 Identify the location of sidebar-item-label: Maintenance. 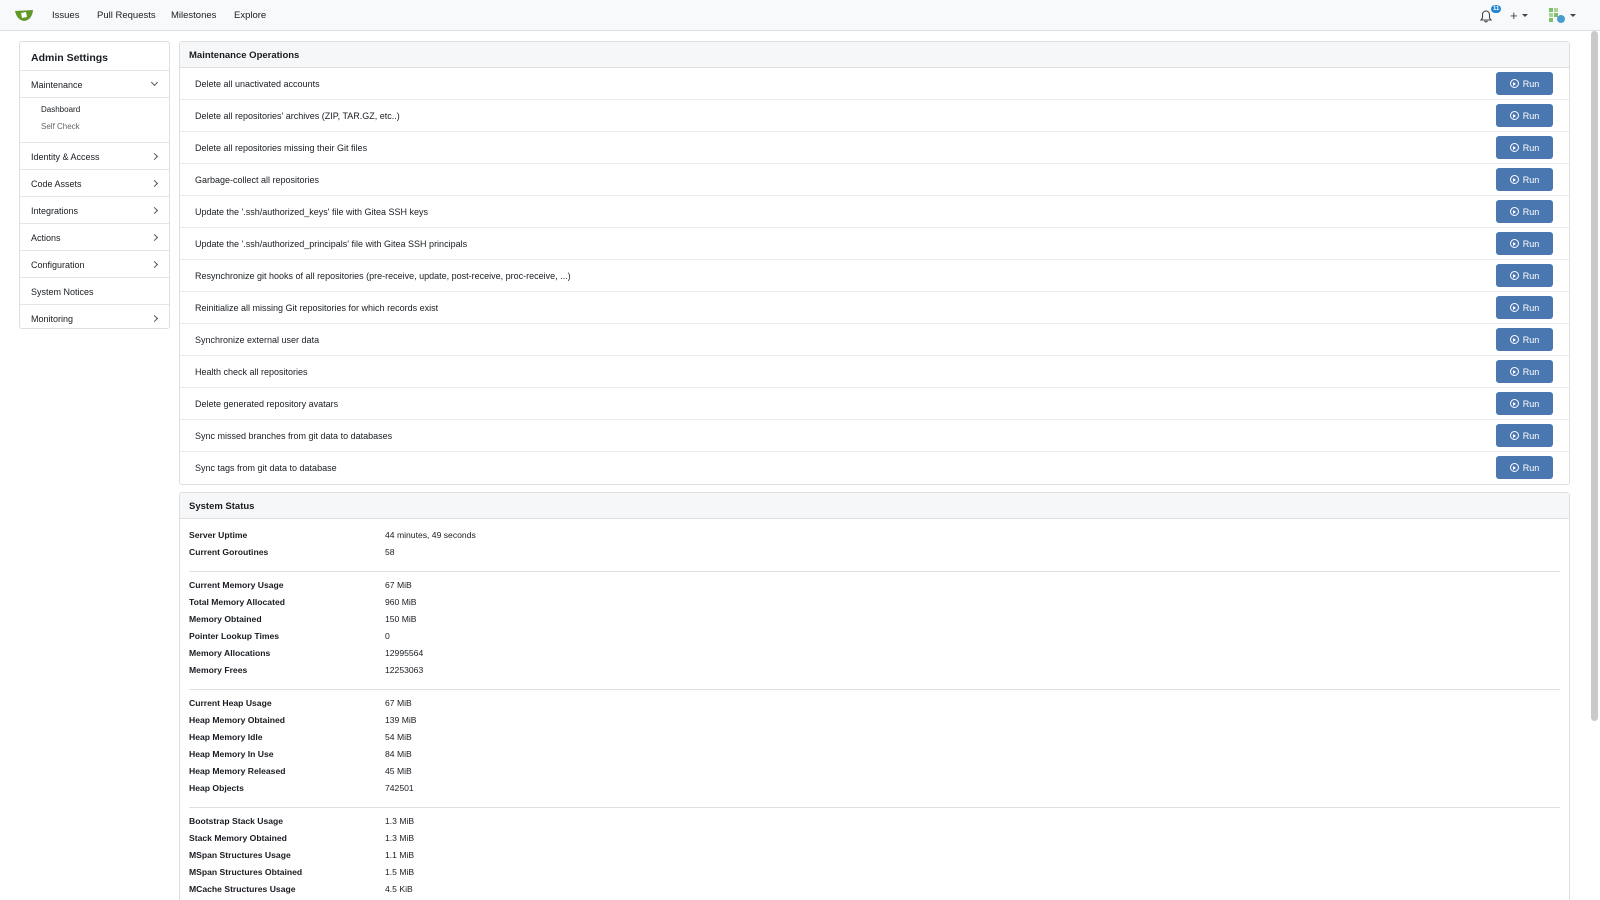
(57, 85).